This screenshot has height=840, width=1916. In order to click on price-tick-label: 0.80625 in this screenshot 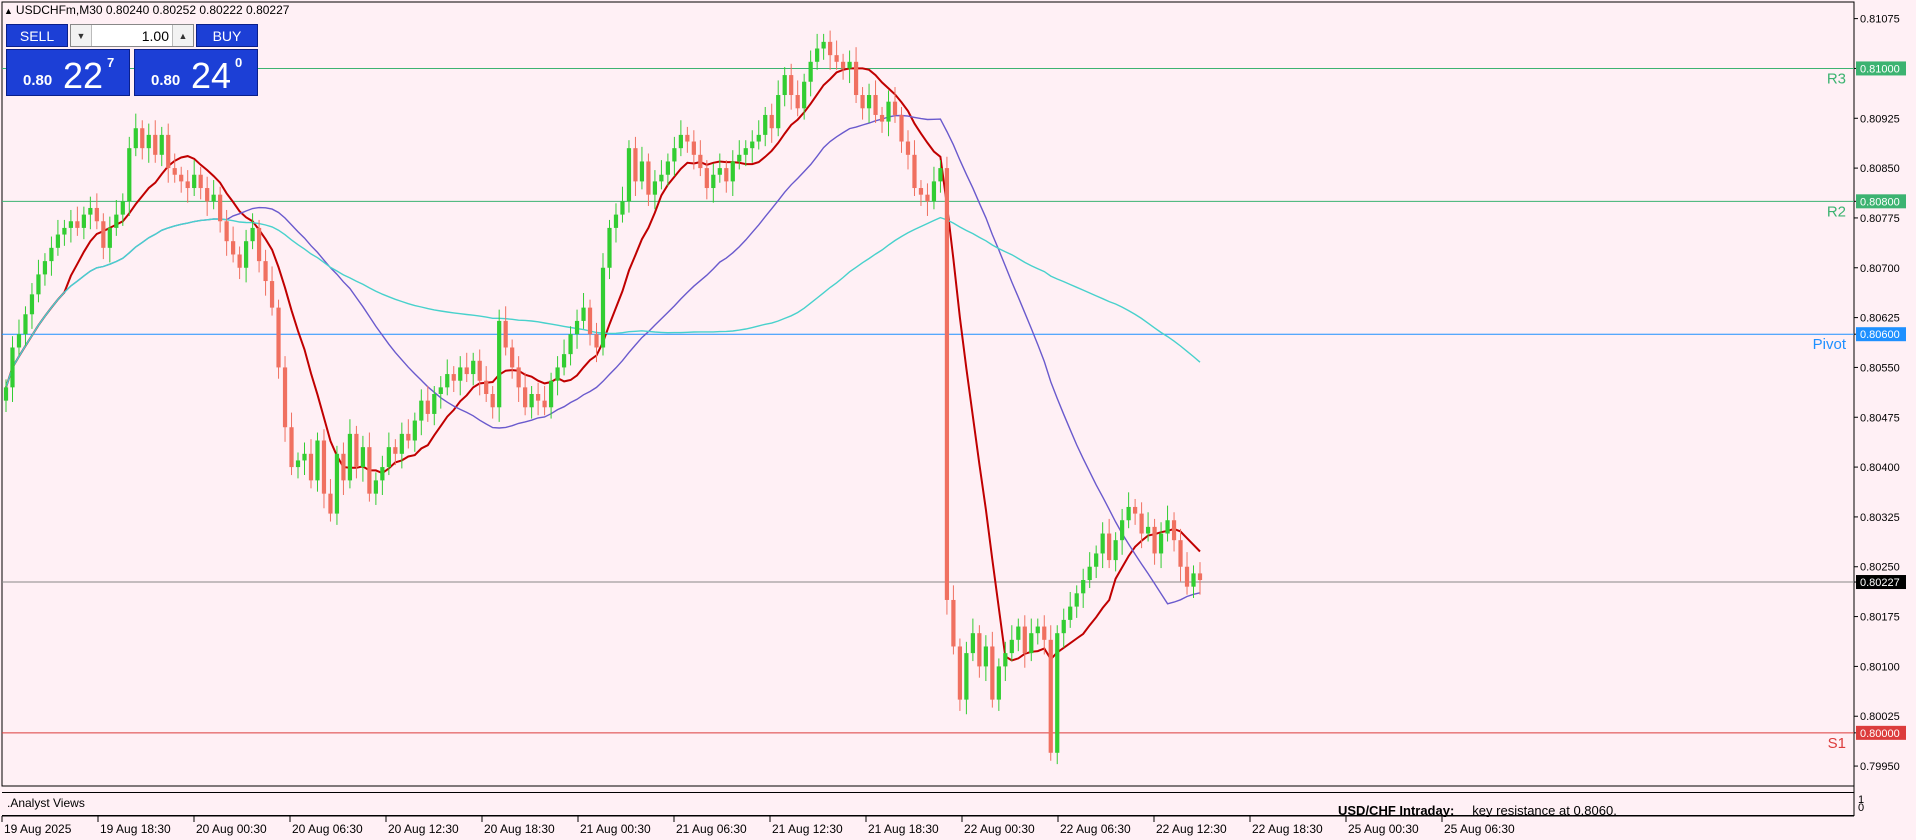, I will do `click(1880, 319)`.